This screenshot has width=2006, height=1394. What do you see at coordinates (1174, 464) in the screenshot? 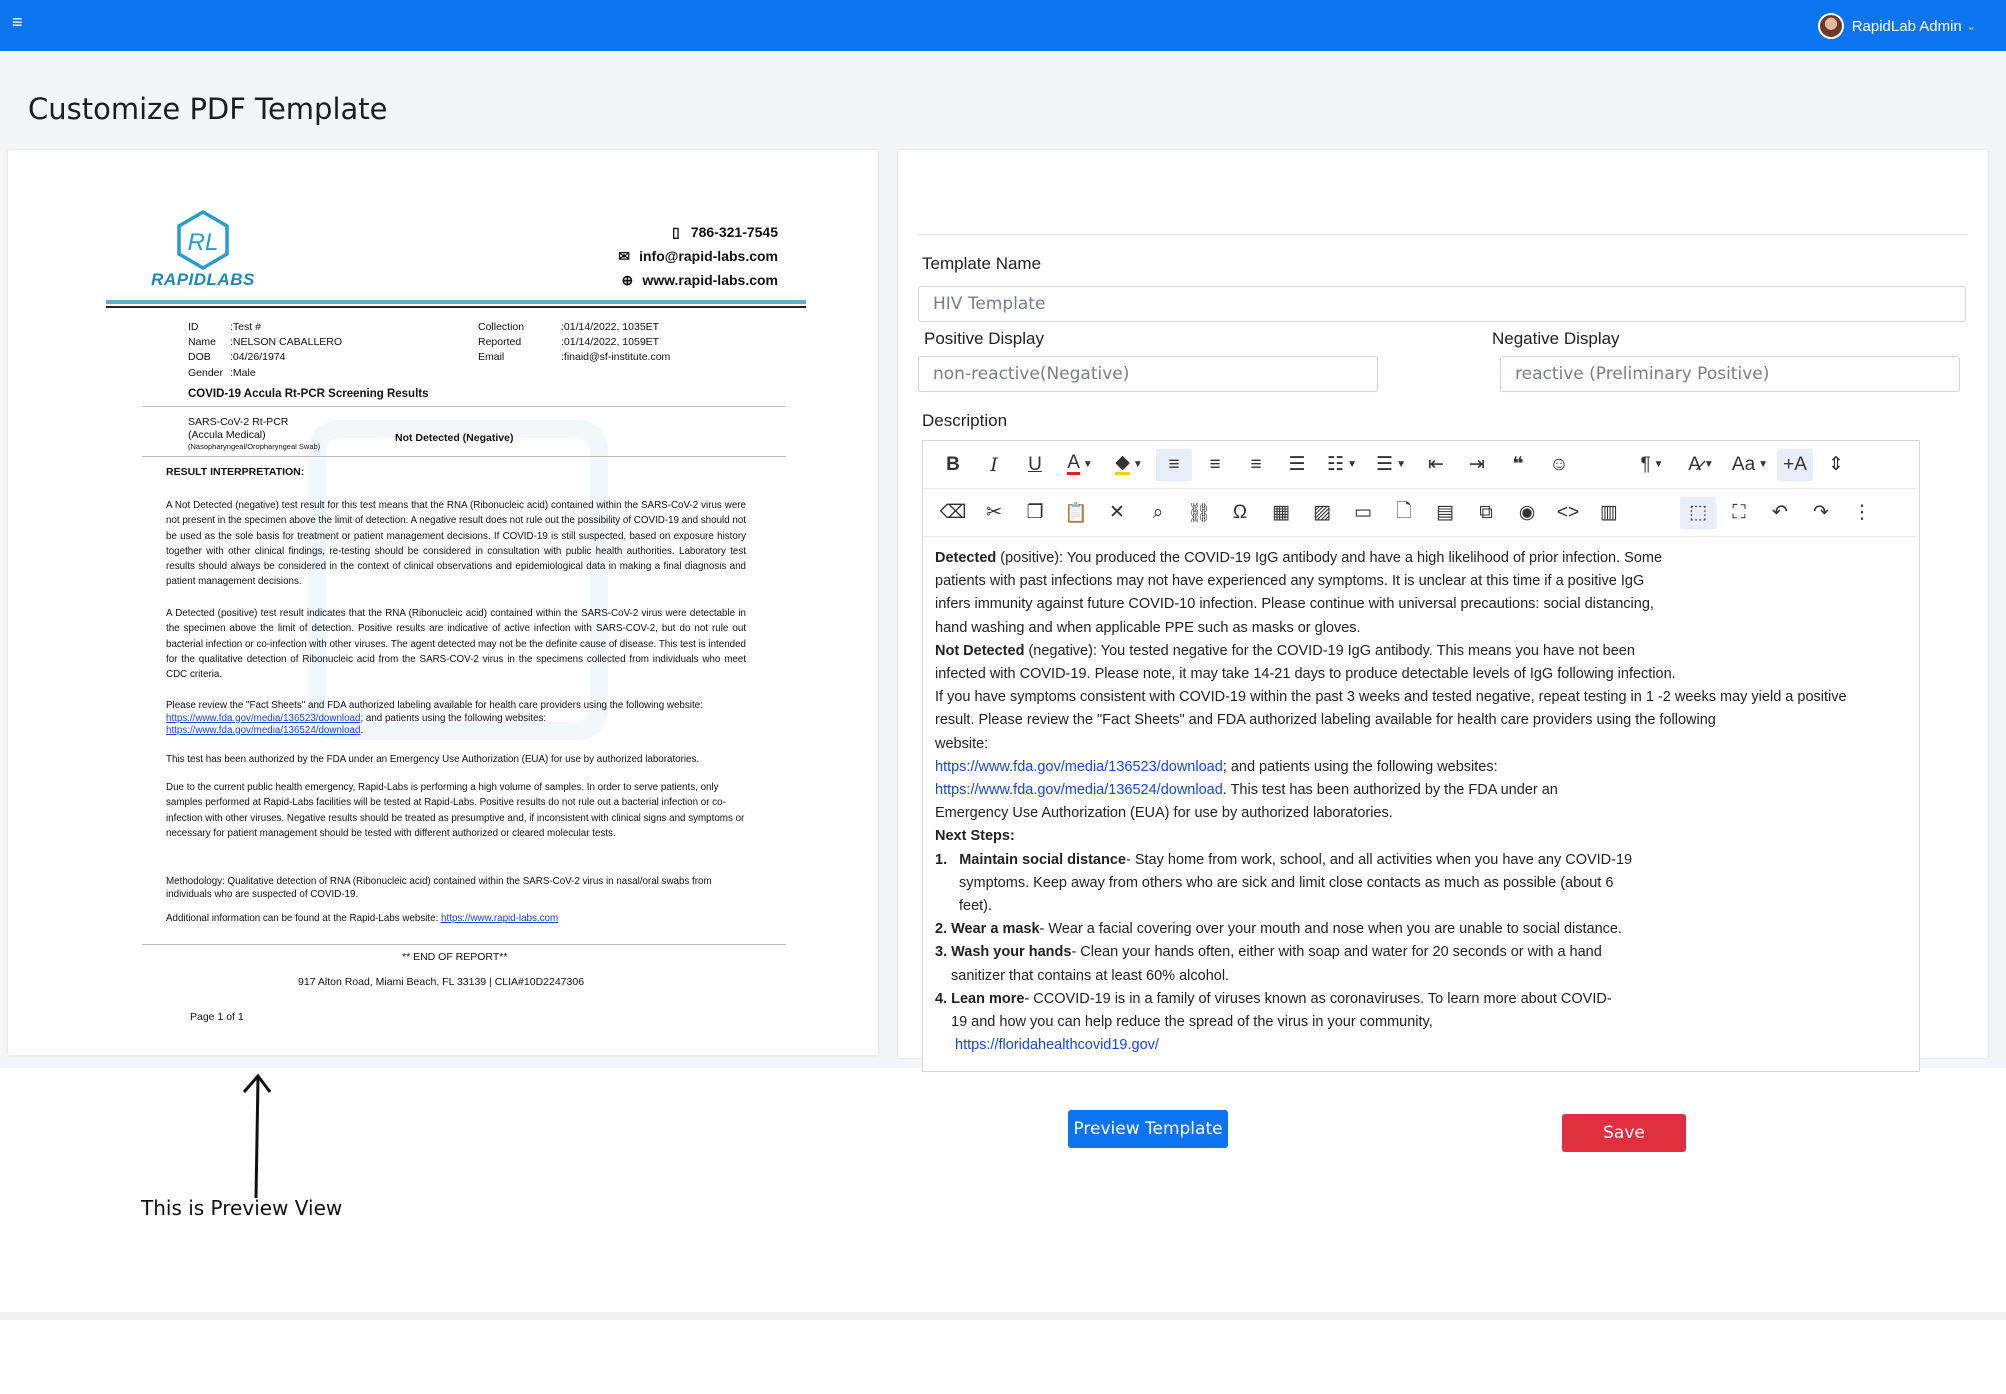
I see `align-left-icon: ≡` at bounding box center [1174, 464].